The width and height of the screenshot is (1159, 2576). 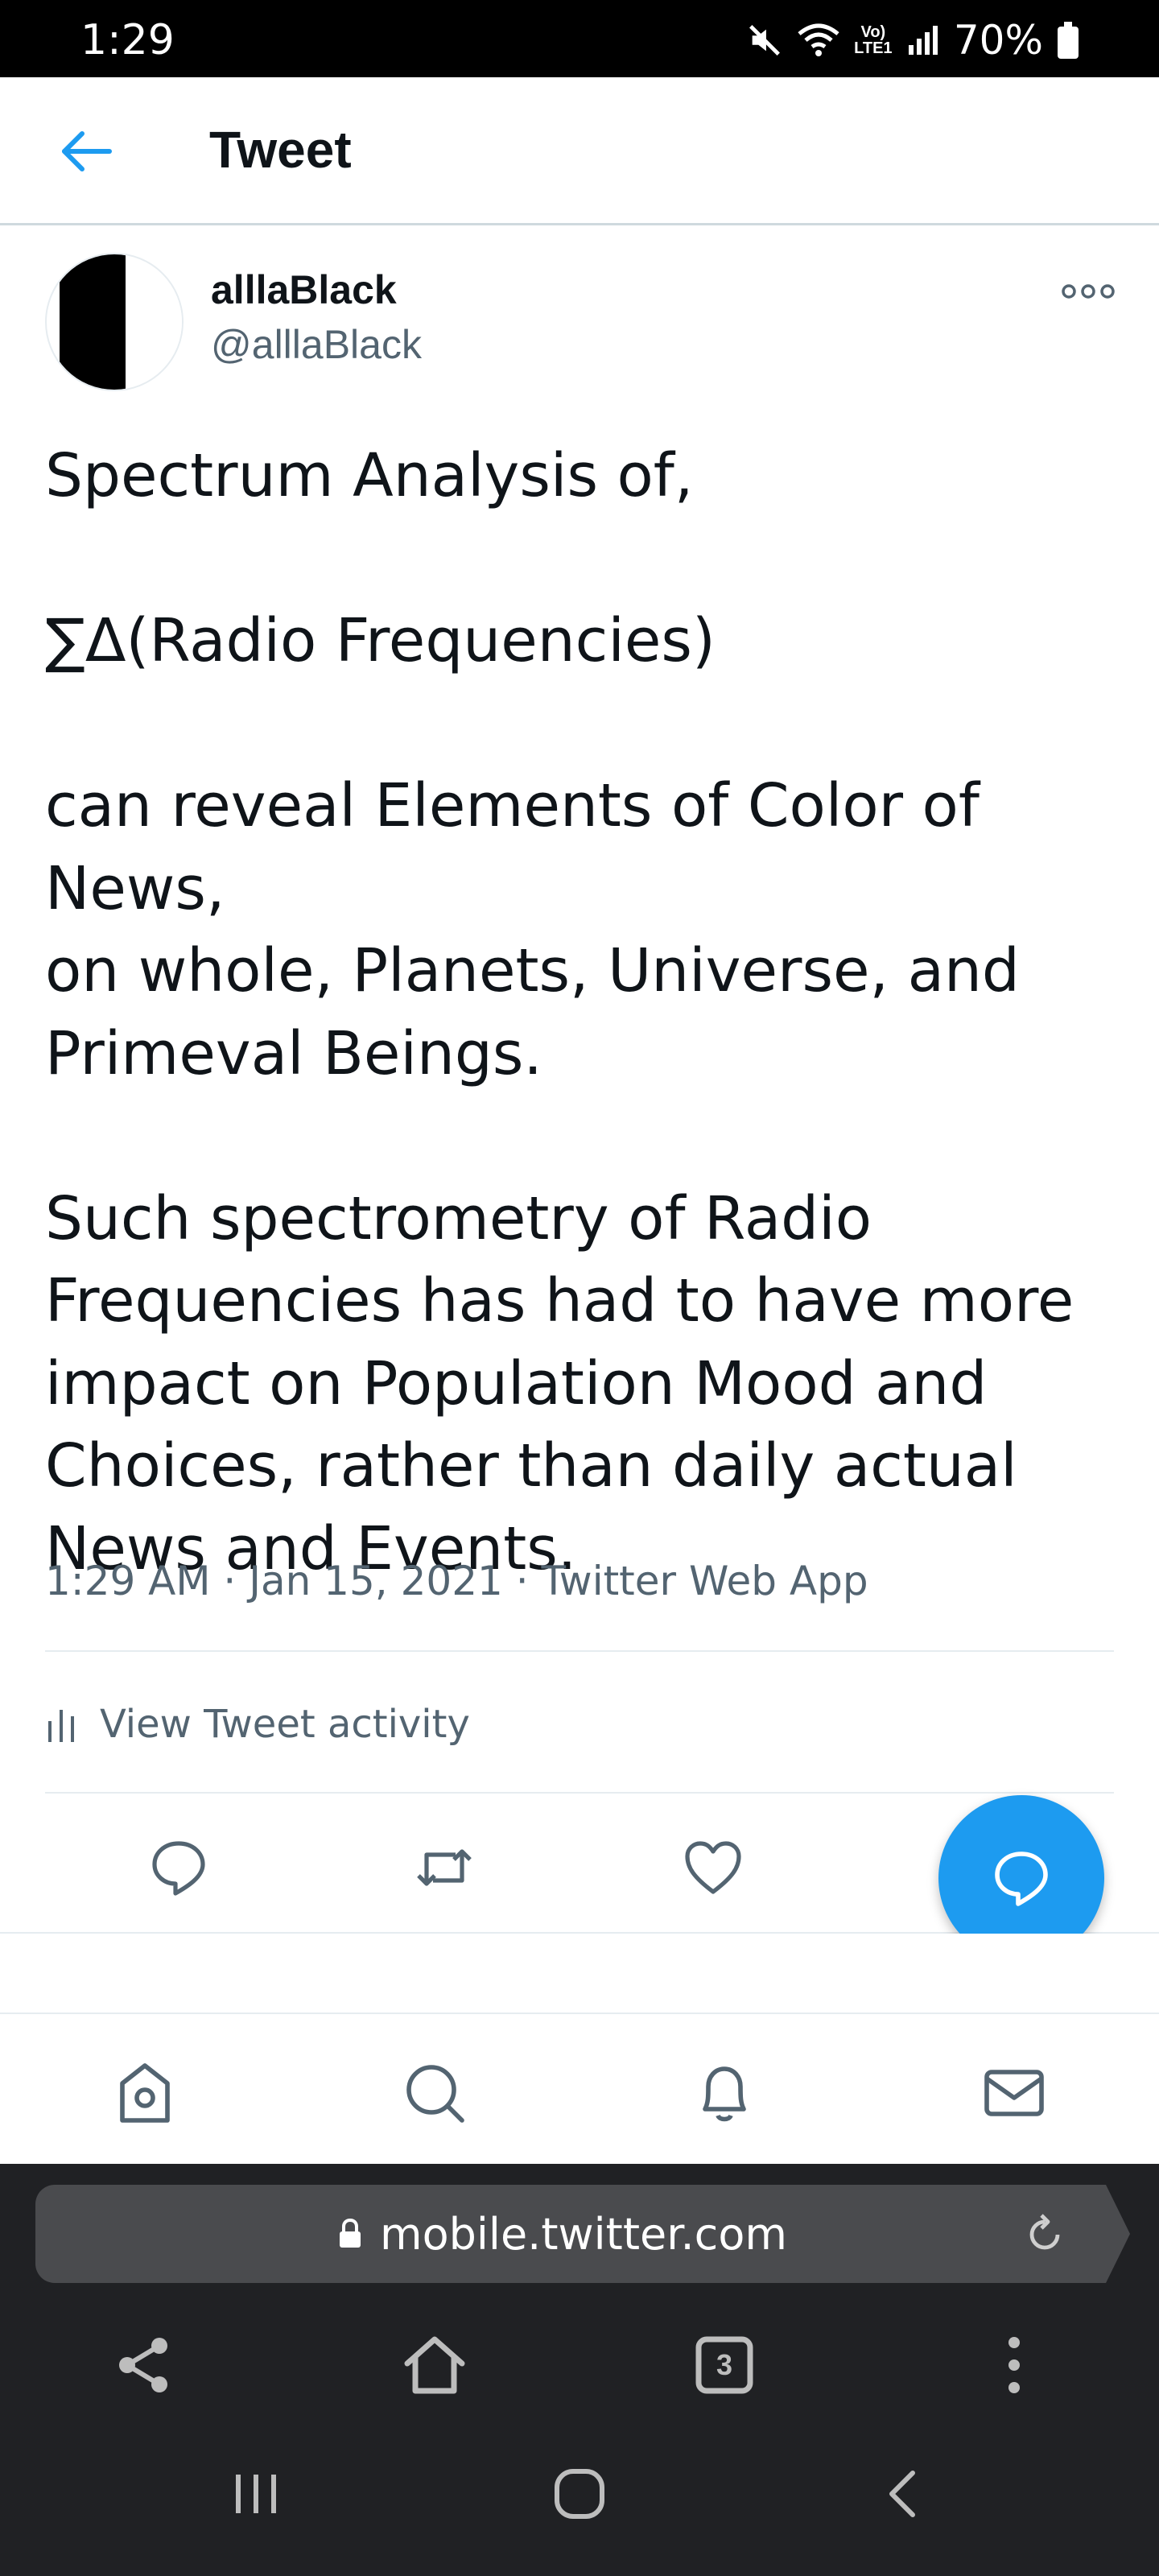 I want to click on tabs-button: 3, so click(x=724, y=2365).